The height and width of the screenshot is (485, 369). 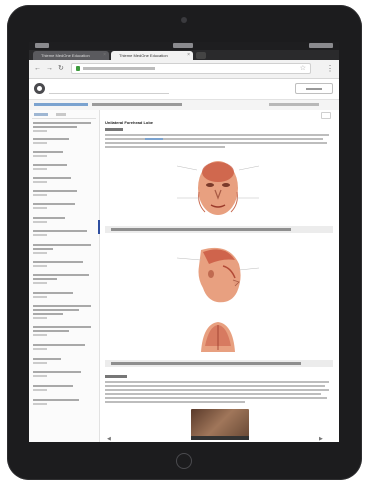 I want to click on star-icon: ☆, so click(x=303, y=68).